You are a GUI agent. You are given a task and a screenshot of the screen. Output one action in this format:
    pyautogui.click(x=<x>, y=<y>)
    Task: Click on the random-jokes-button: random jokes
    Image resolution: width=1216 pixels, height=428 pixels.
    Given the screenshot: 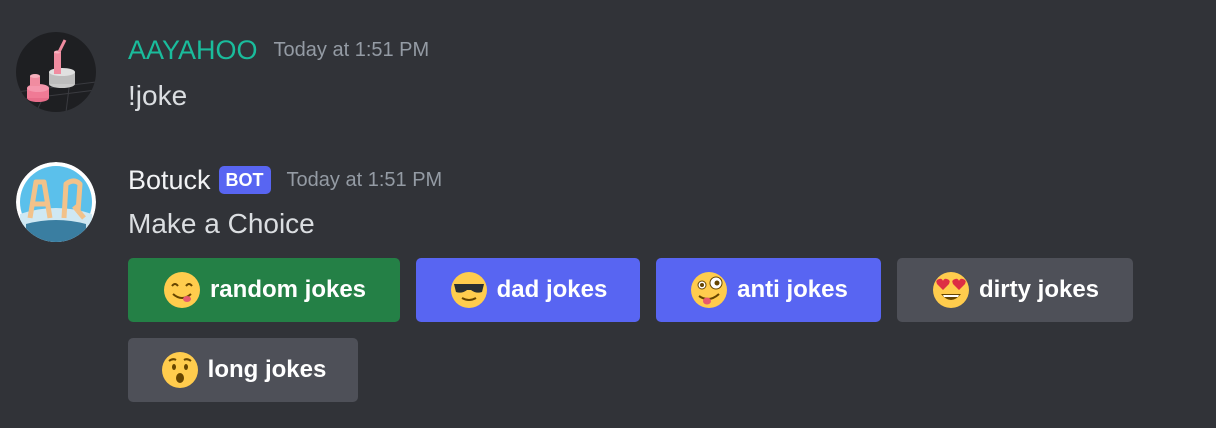 What is the action you would take?
    pyautogui.click(x=264, y=290)
    